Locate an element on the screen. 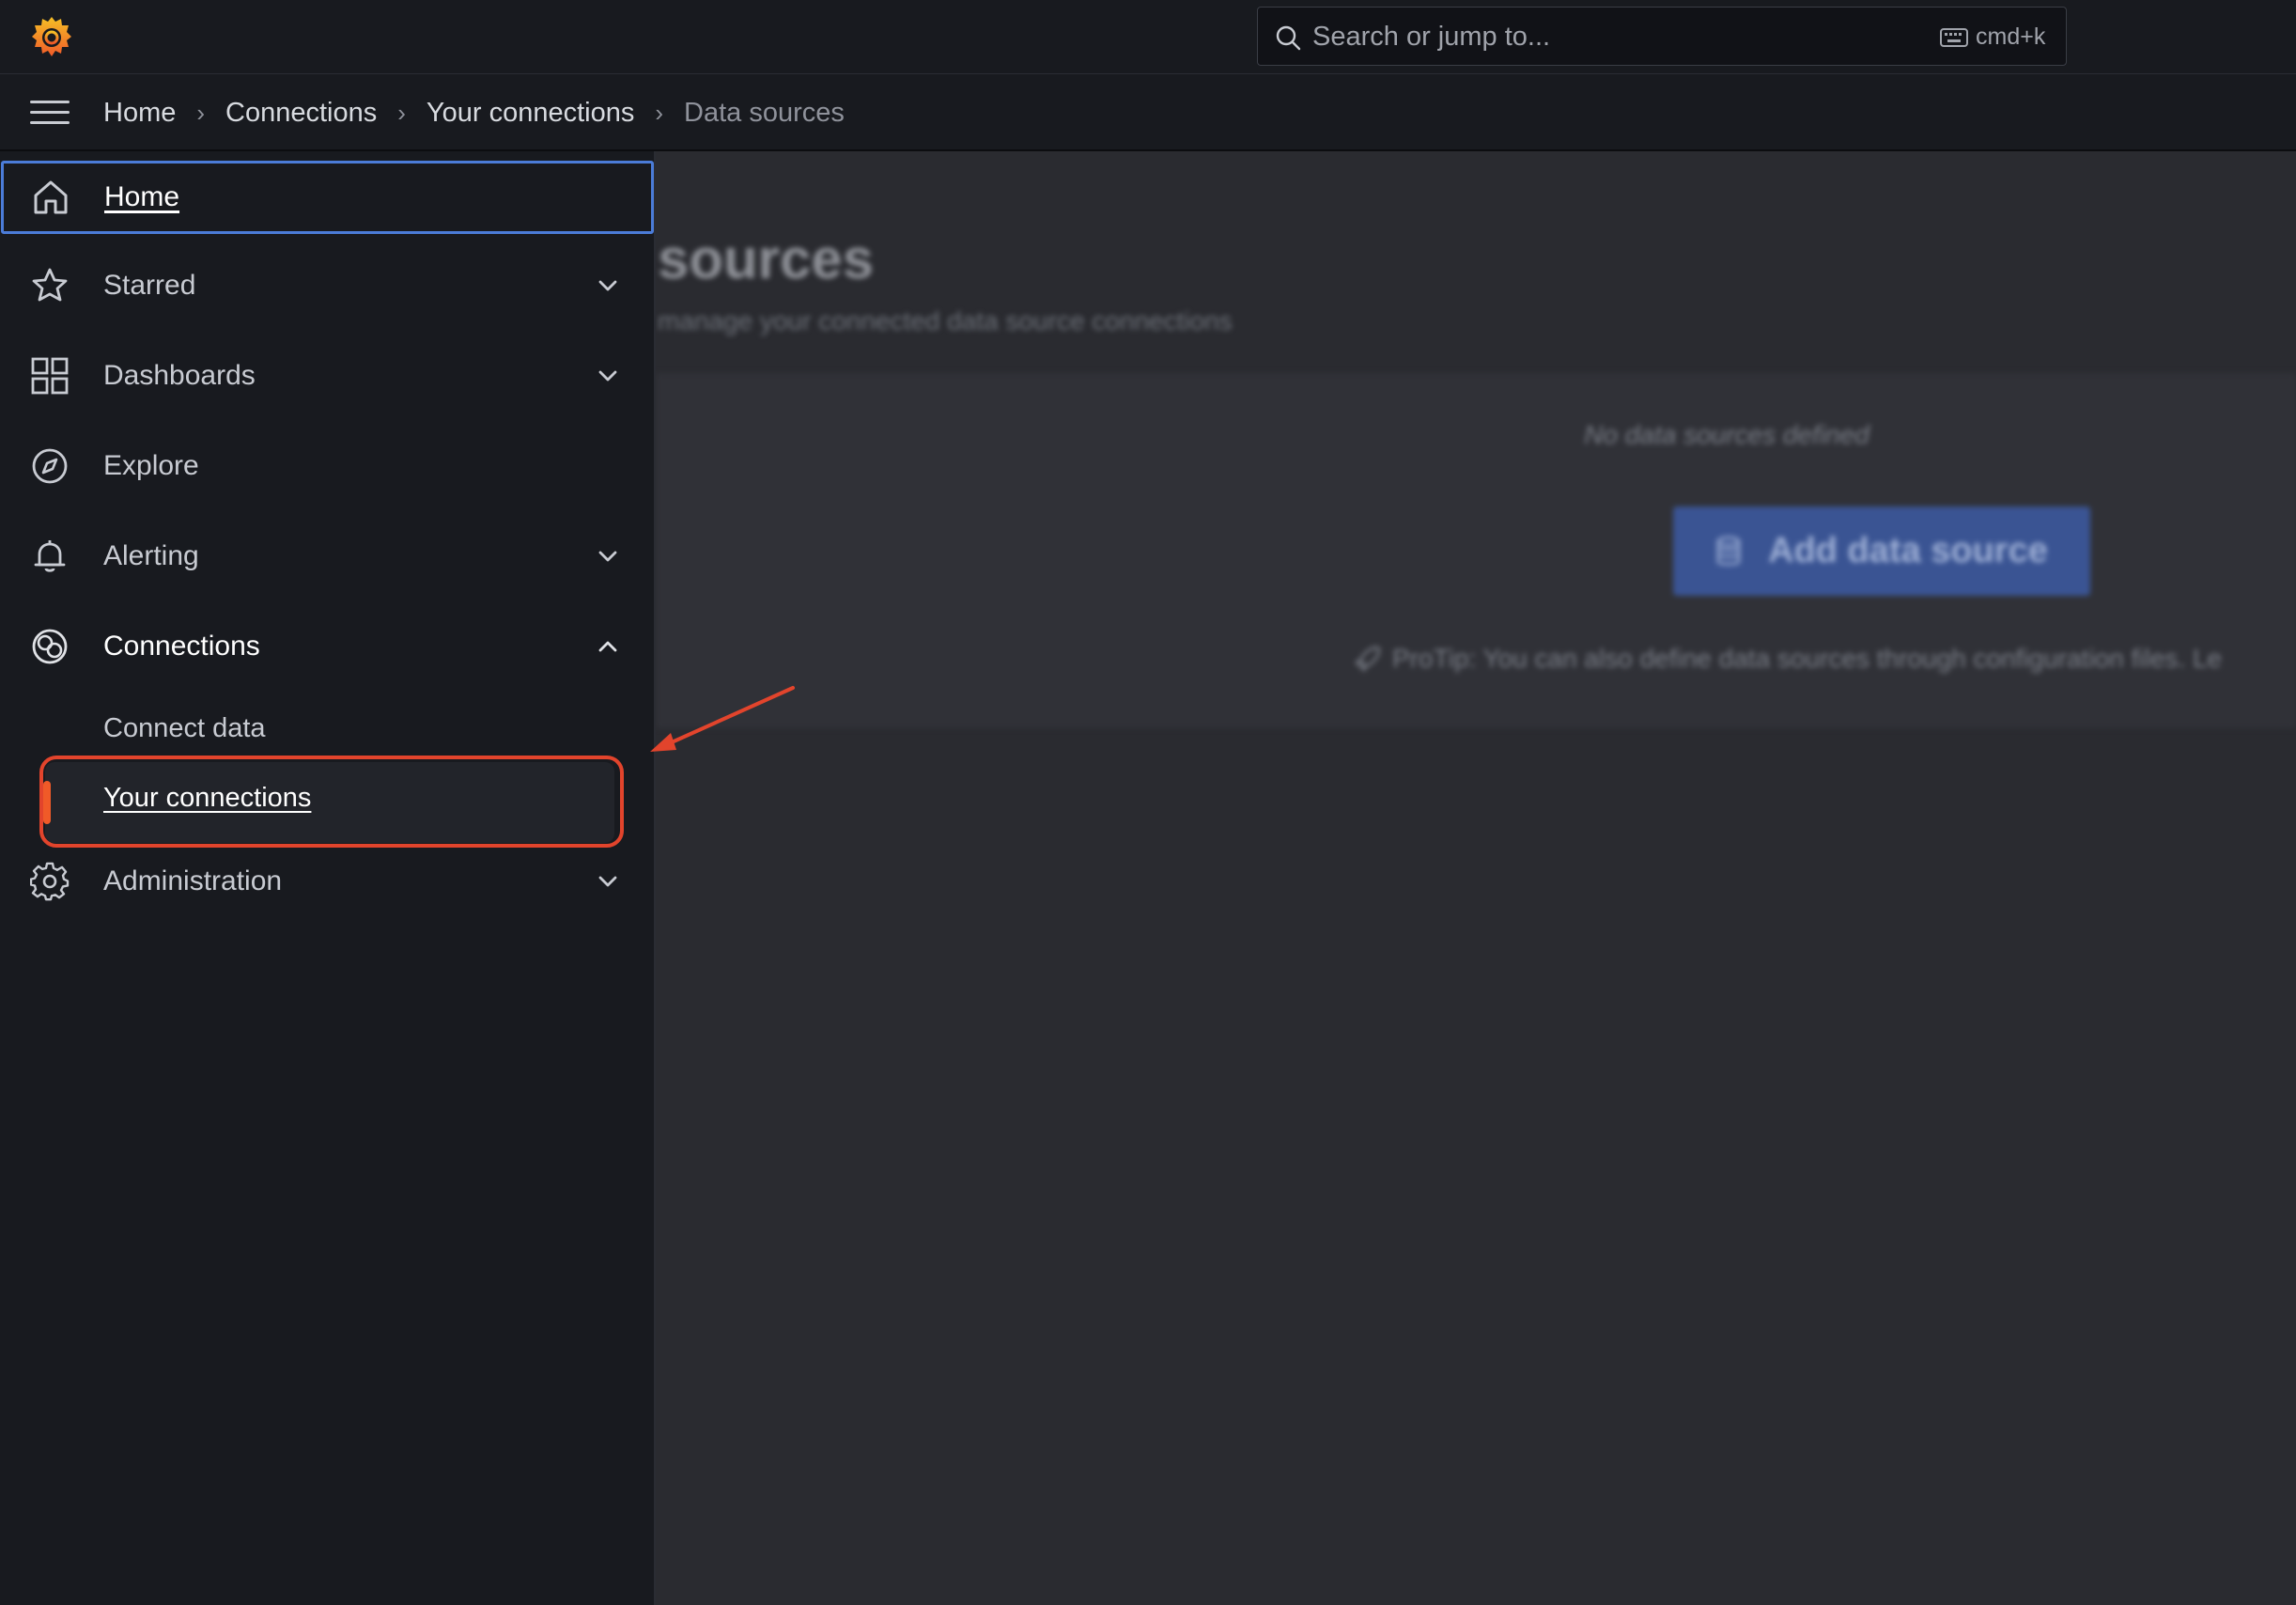 The height and width of the screenshot is (1605, 2296). keyboard-icon is located at coordinates (1954, 37).